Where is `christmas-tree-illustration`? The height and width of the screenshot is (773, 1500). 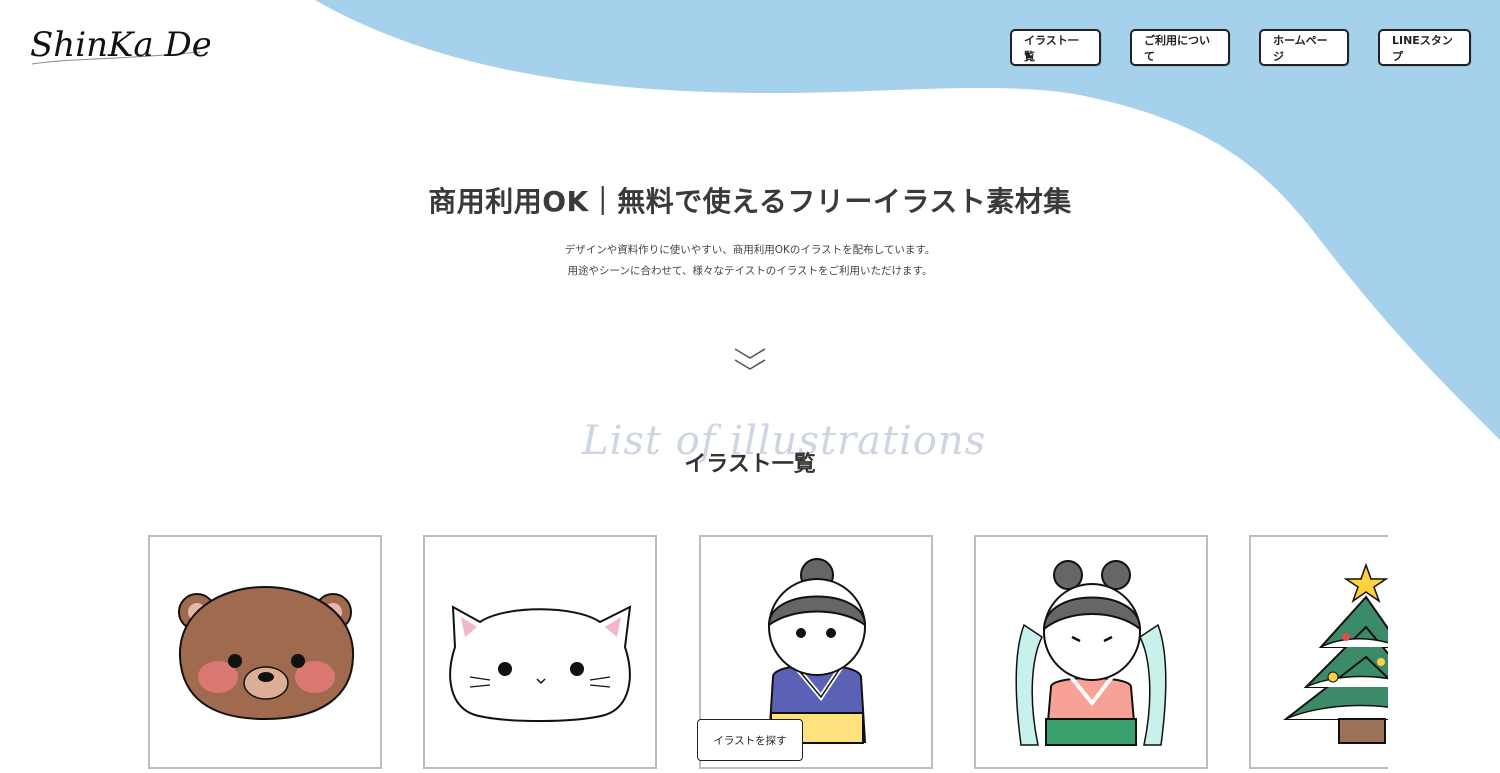
christmas-tree-illustration is located at coordinates (1335, 653).